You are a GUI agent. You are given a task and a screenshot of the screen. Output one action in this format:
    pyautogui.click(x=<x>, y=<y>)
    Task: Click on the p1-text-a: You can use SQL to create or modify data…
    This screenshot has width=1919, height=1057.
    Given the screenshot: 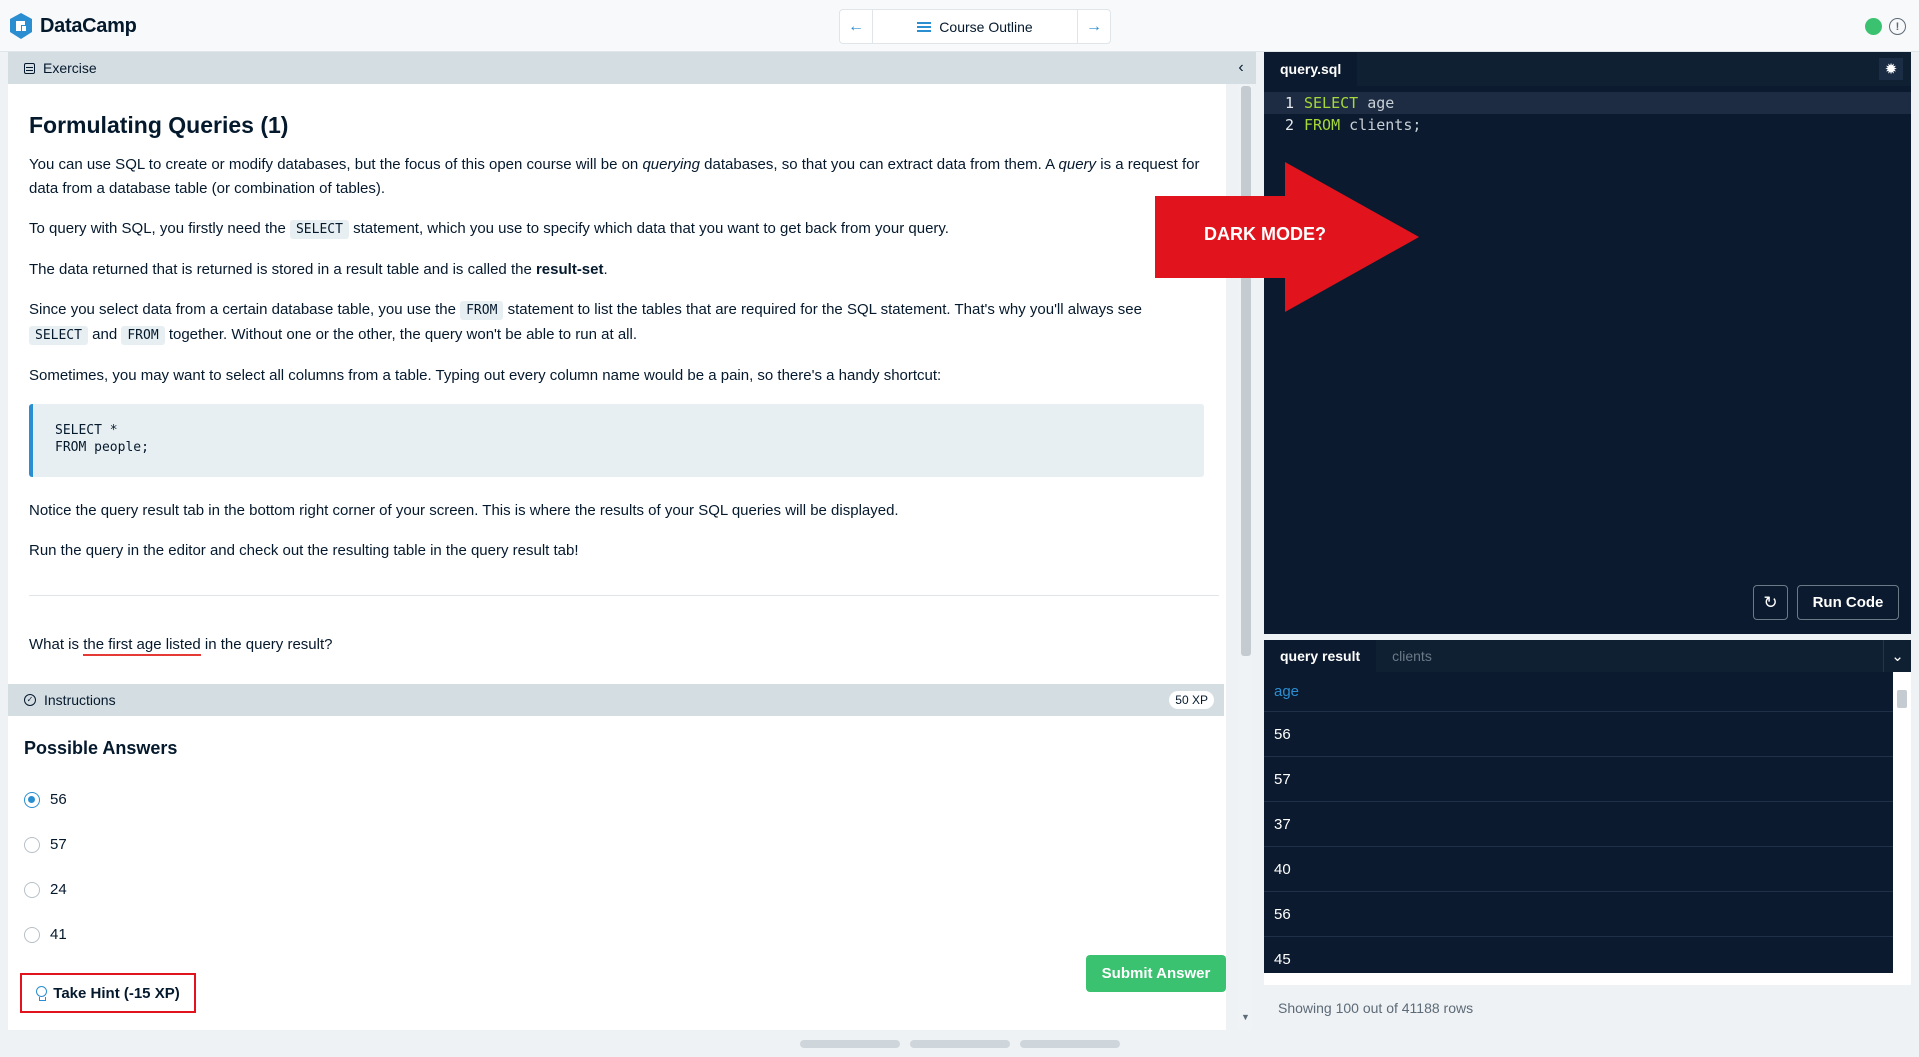 What is the action you would take?
    pyautogui.click(x=336, y=164)
    